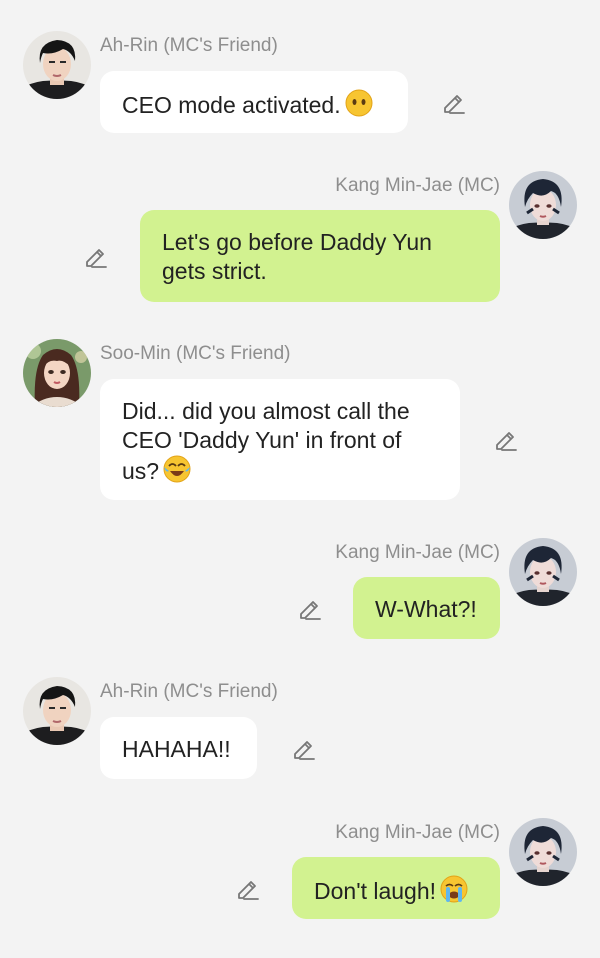  I want to click on message-text: Don't laugh!, so click(375, 891).